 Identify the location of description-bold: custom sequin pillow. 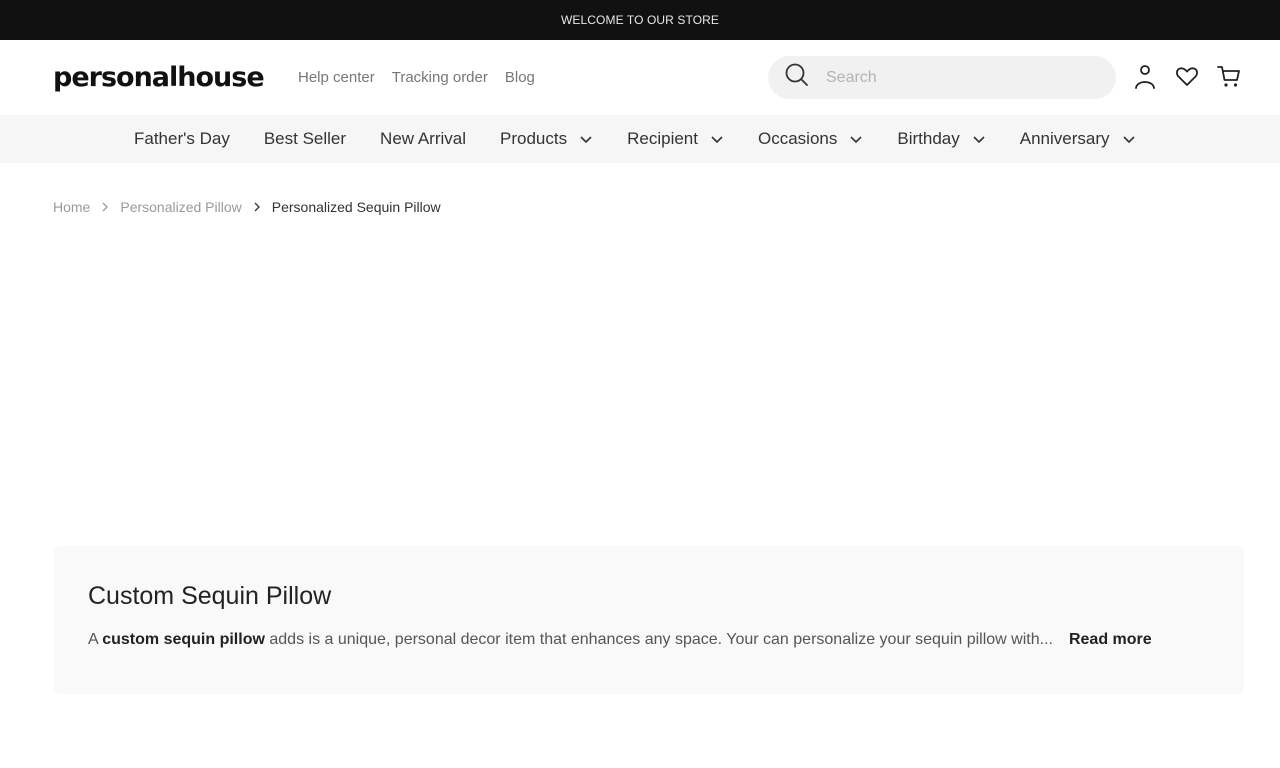
(183, 639).